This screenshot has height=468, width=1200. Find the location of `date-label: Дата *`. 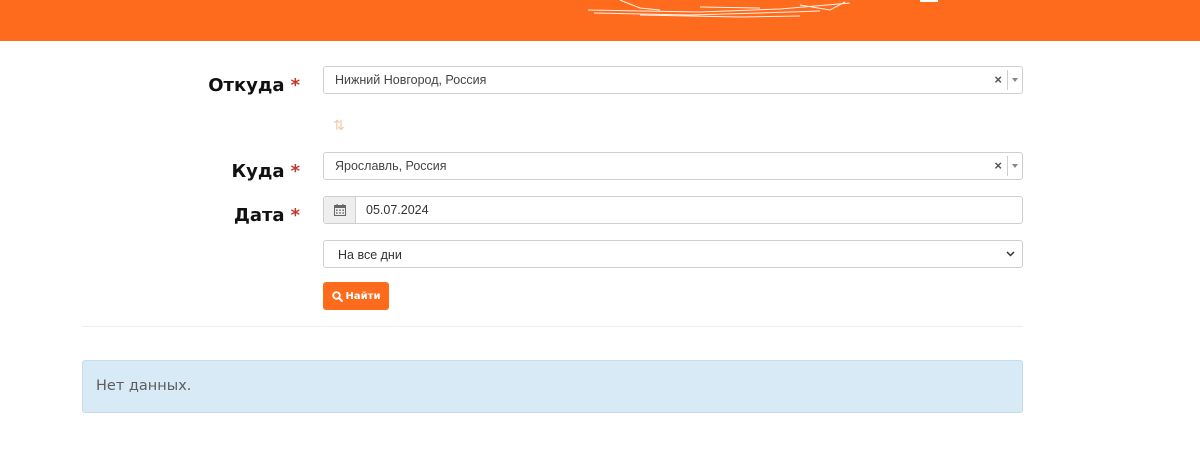

date-label: Дата * is located at coordinates (150, 215).